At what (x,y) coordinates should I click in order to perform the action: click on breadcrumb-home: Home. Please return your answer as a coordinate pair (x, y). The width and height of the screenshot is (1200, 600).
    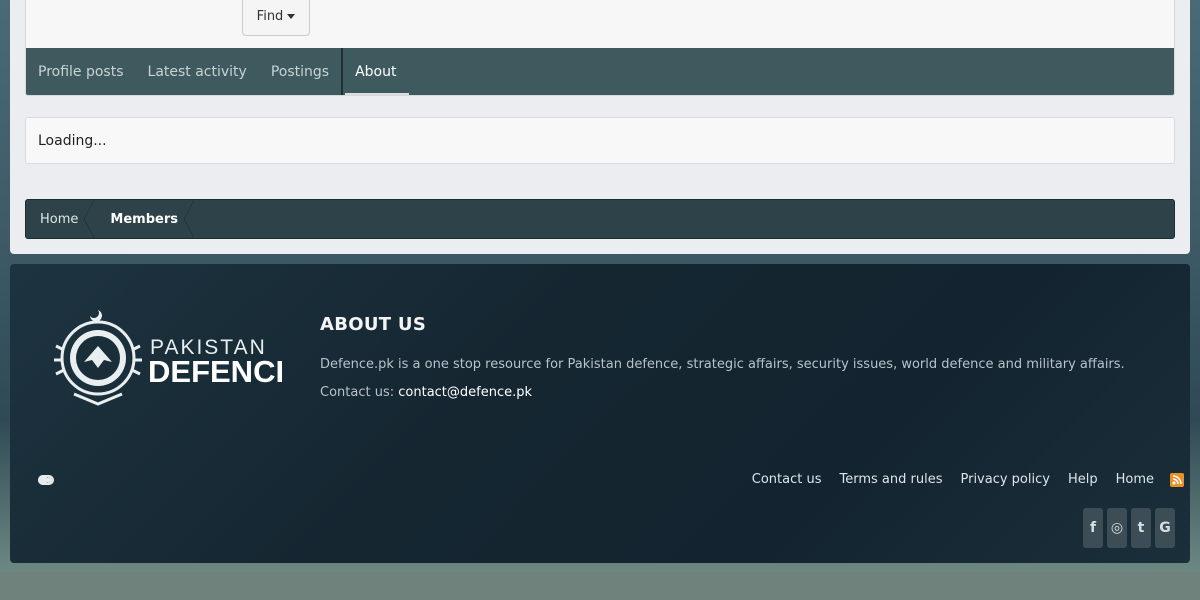
    Looking at the image, I should click on (61, 219).